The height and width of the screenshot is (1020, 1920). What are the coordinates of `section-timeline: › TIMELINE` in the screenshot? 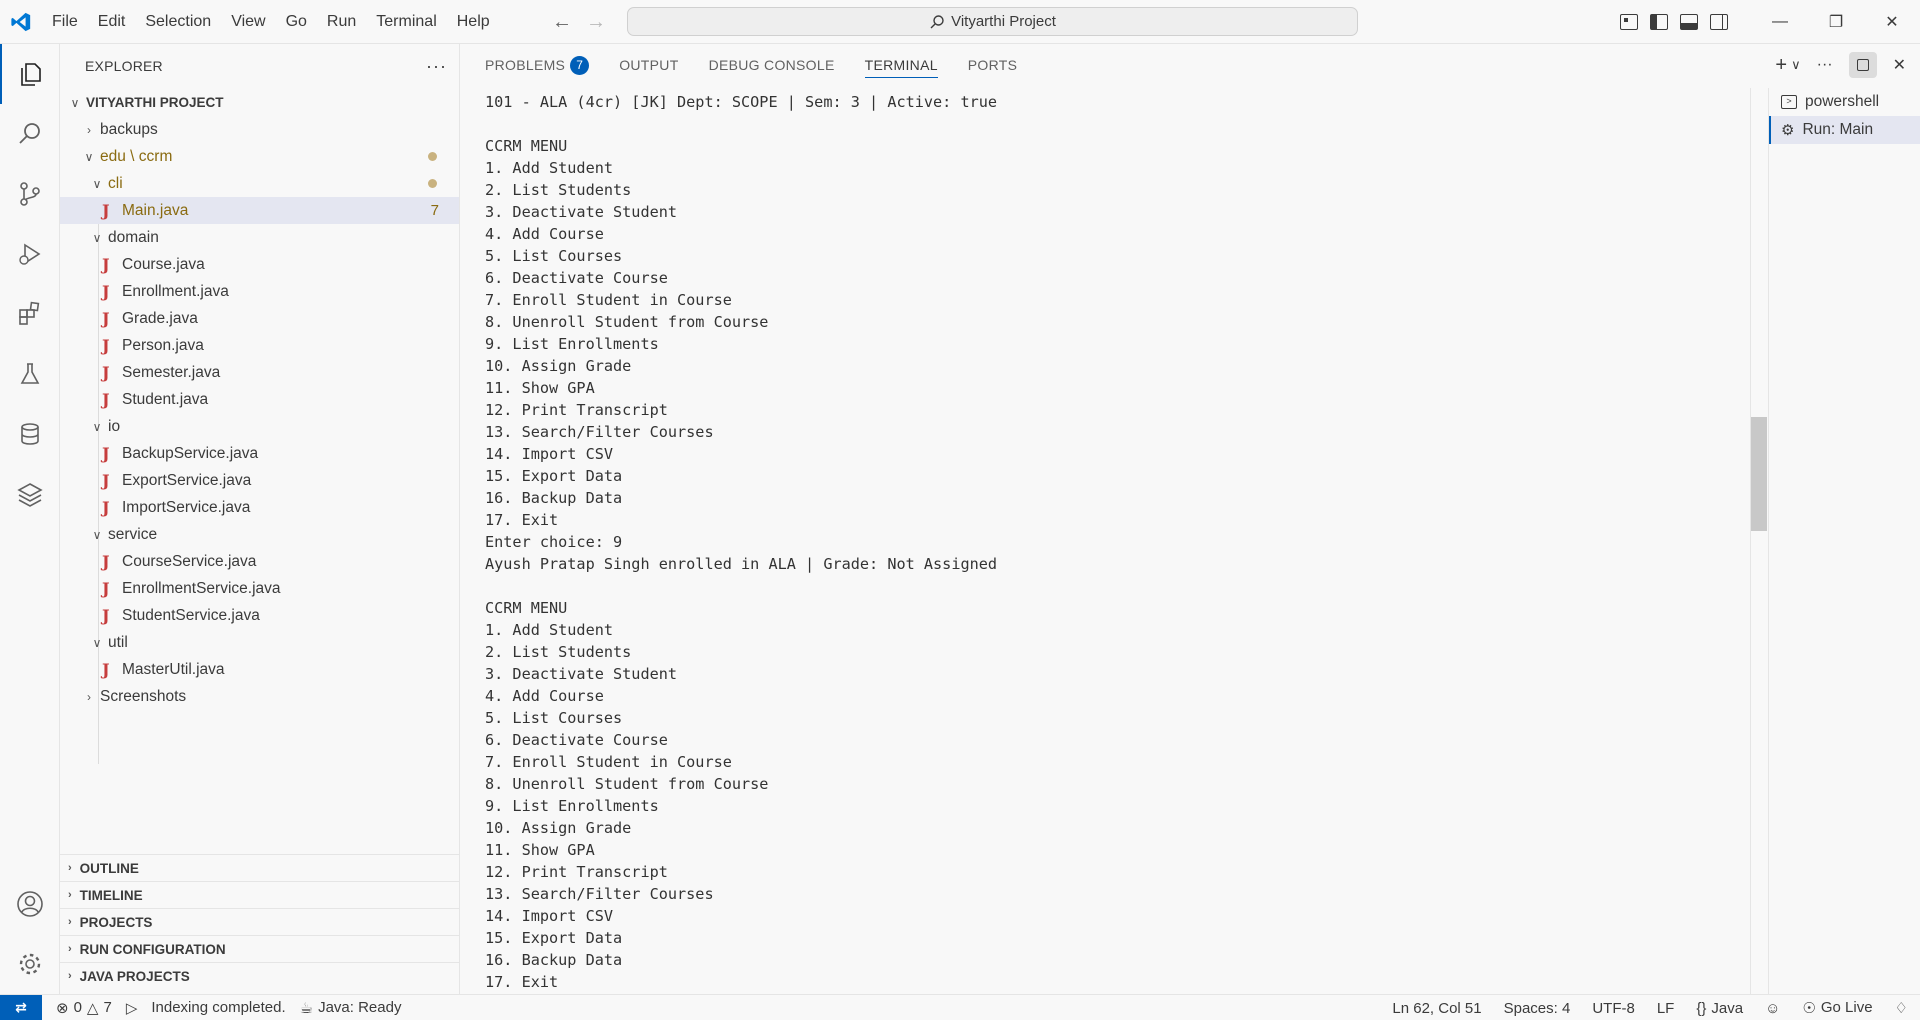 It's located at (259, 894).